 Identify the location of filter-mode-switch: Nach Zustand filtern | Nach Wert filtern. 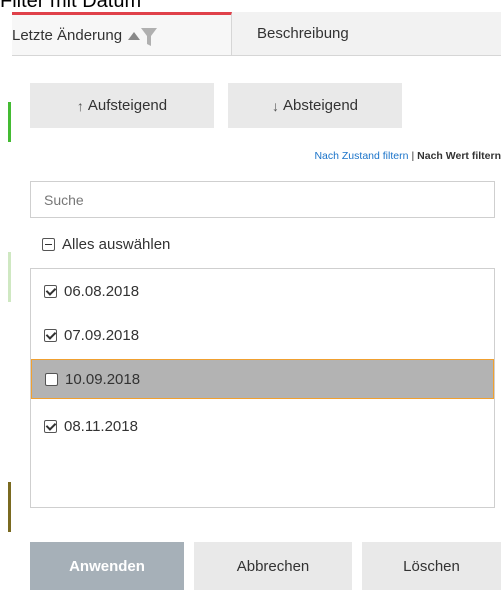
(407, 156).